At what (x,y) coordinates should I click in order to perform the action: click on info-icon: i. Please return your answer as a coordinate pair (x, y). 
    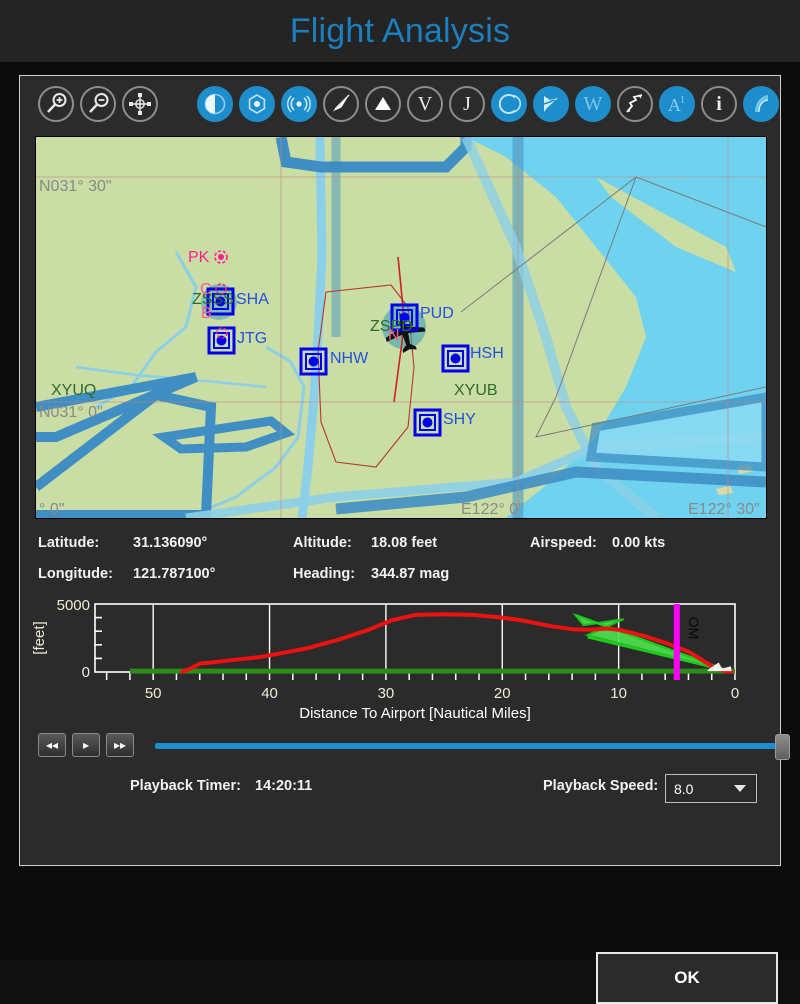
    Looking at the image, I should click on (719, 104).